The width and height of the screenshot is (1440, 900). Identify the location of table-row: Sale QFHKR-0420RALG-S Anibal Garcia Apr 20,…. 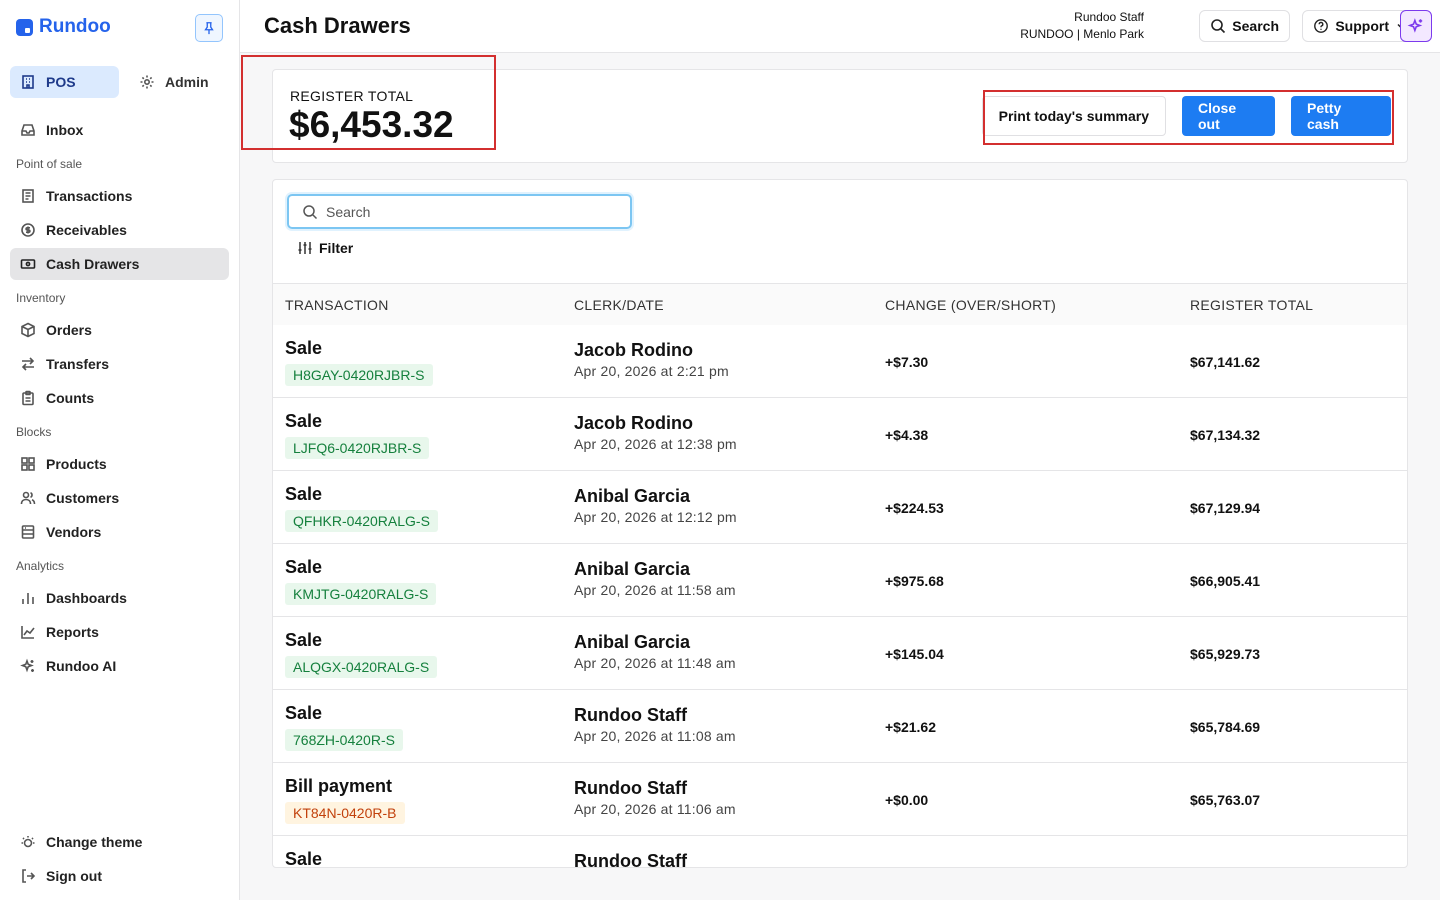
(840, 507).